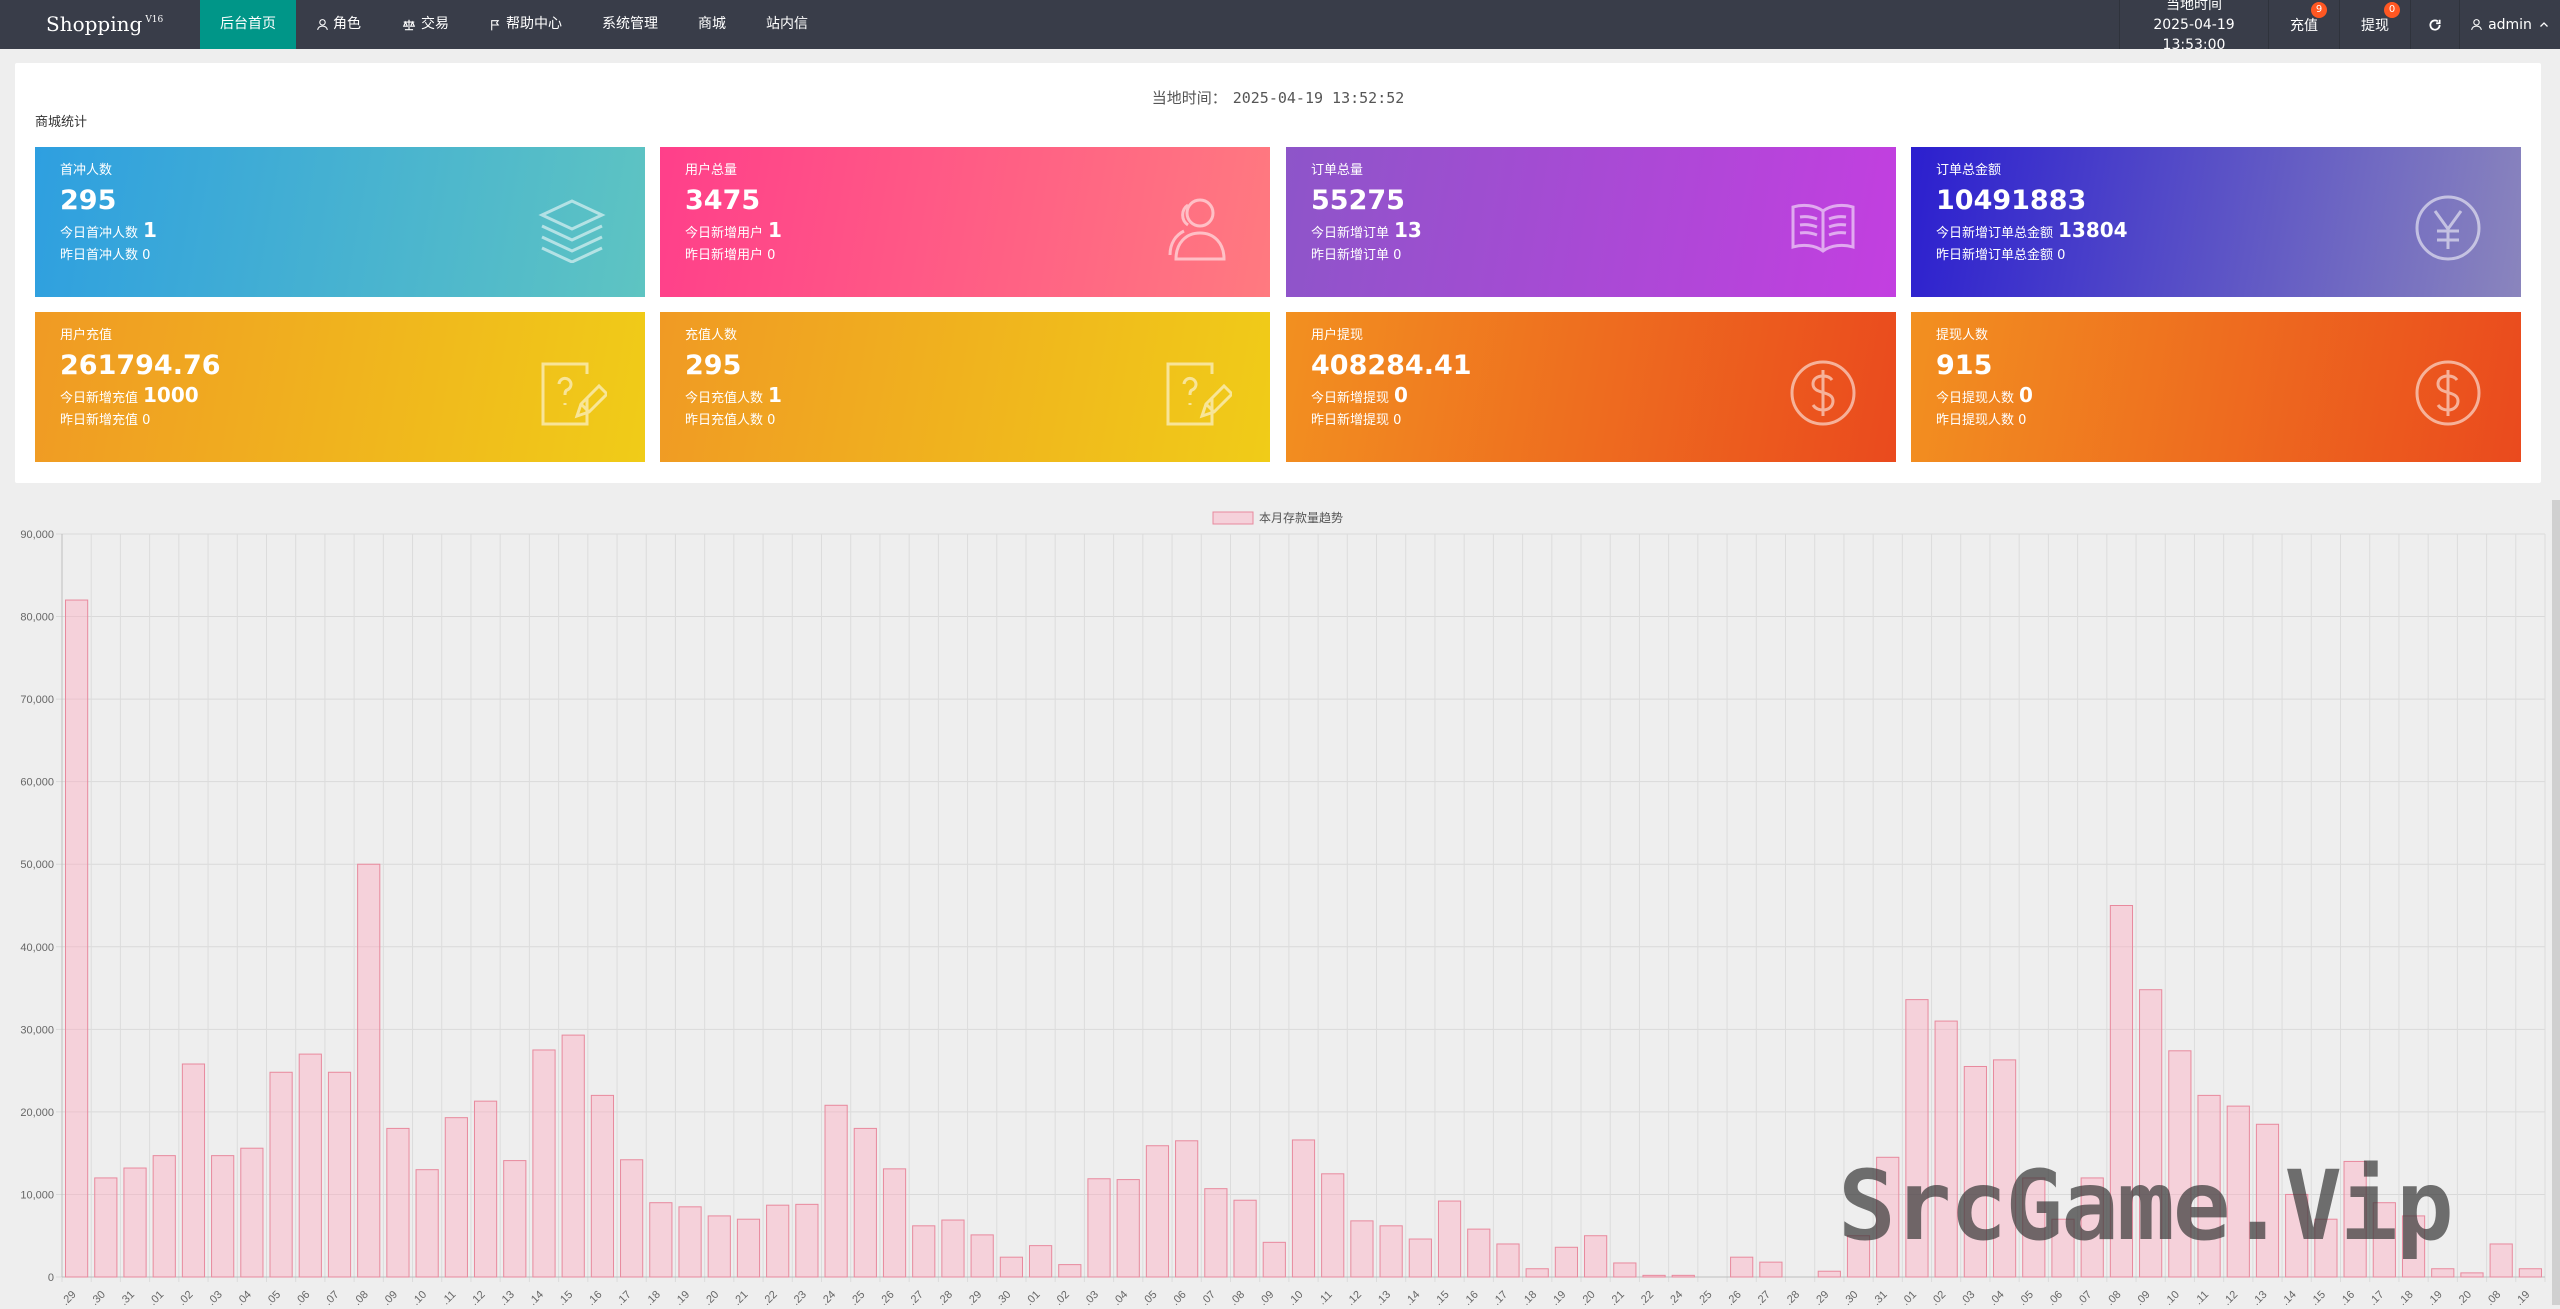  I want to click on y-tick-label: 60,000, so click(37, 783).